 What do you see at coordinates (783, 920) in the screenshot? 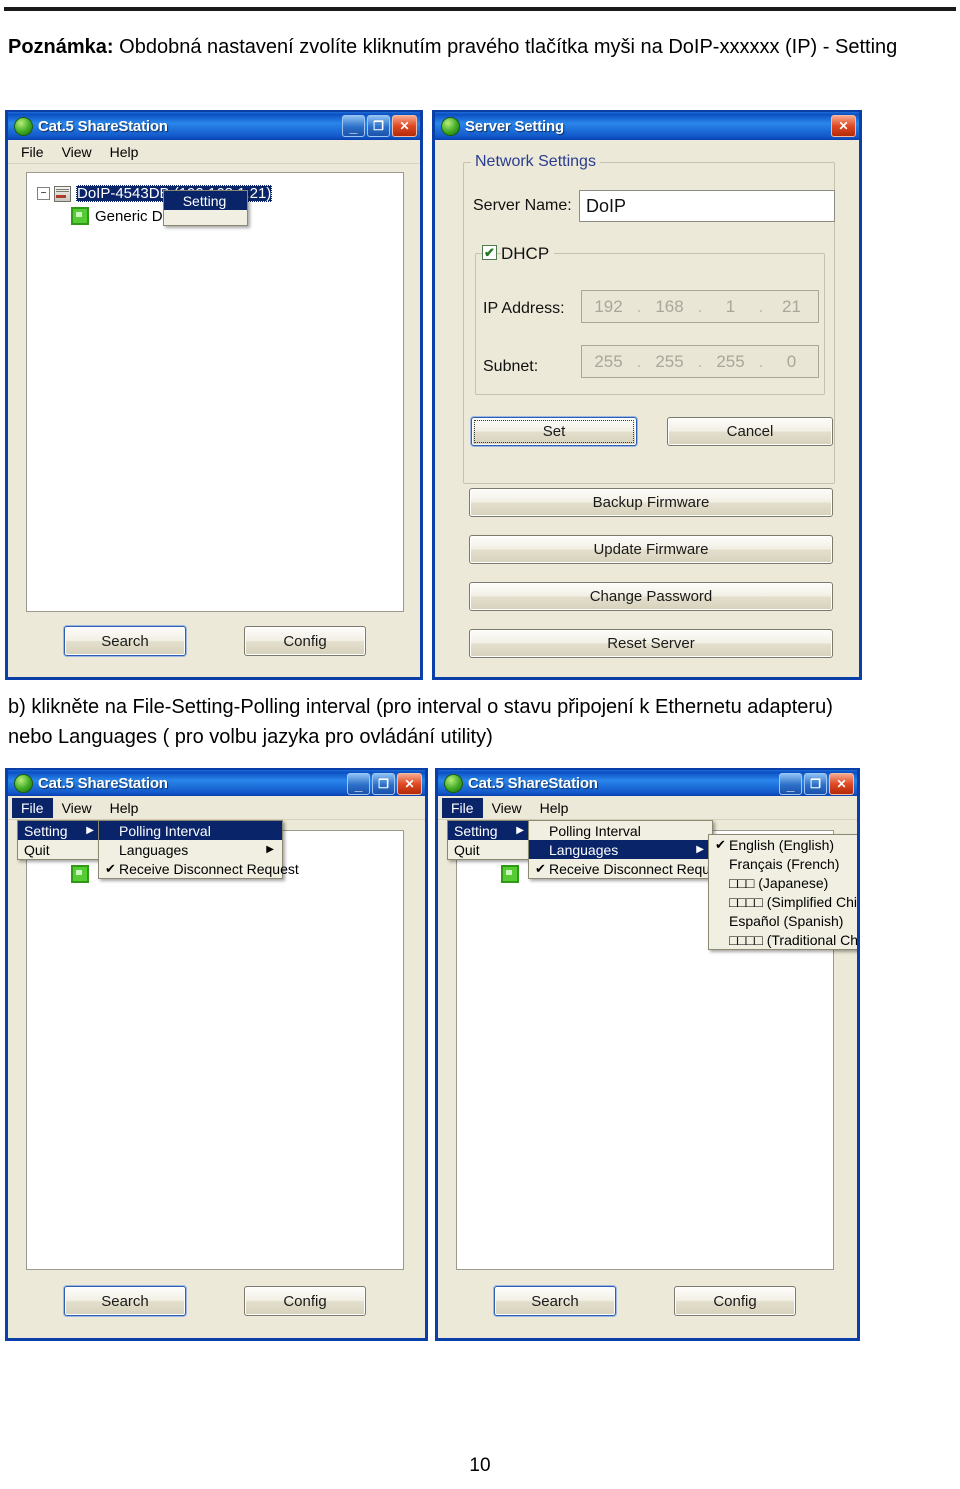
I see `language-item-spanish: Español (Spanish)` at bounding box center [783, 920].